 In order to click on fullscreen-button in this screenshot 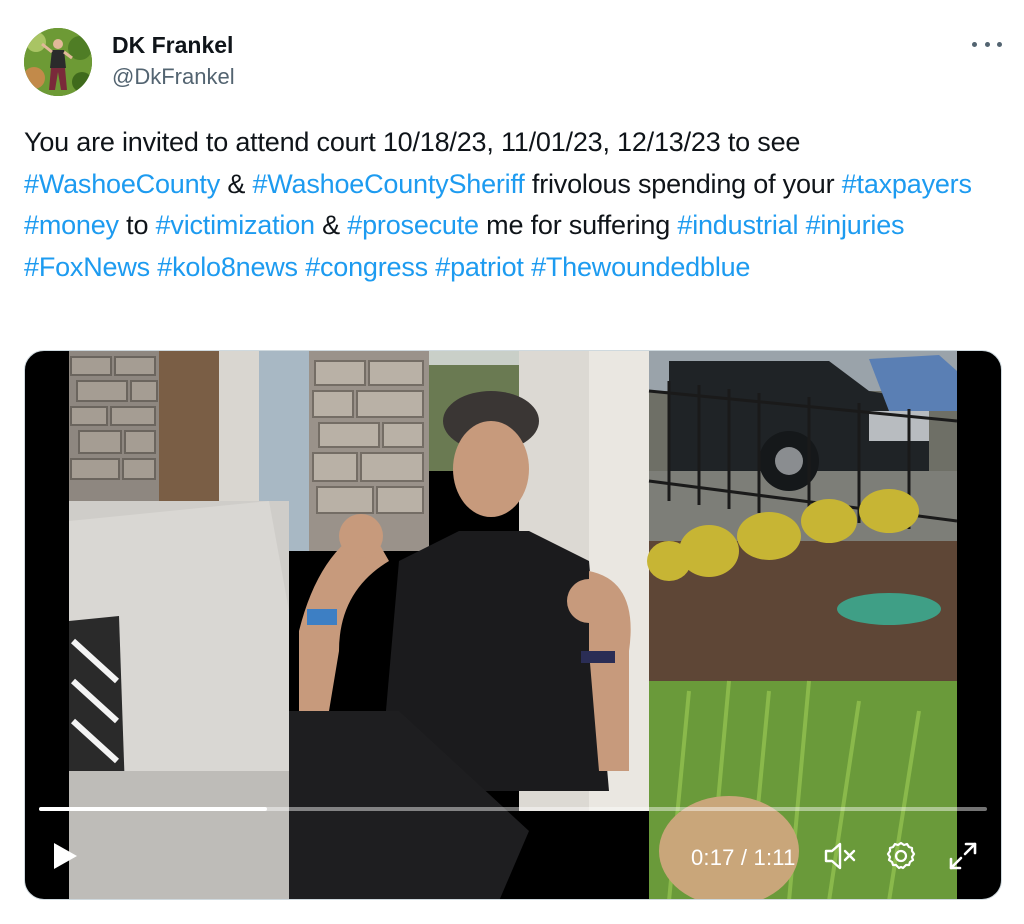, I will do `click(963, 856)`.